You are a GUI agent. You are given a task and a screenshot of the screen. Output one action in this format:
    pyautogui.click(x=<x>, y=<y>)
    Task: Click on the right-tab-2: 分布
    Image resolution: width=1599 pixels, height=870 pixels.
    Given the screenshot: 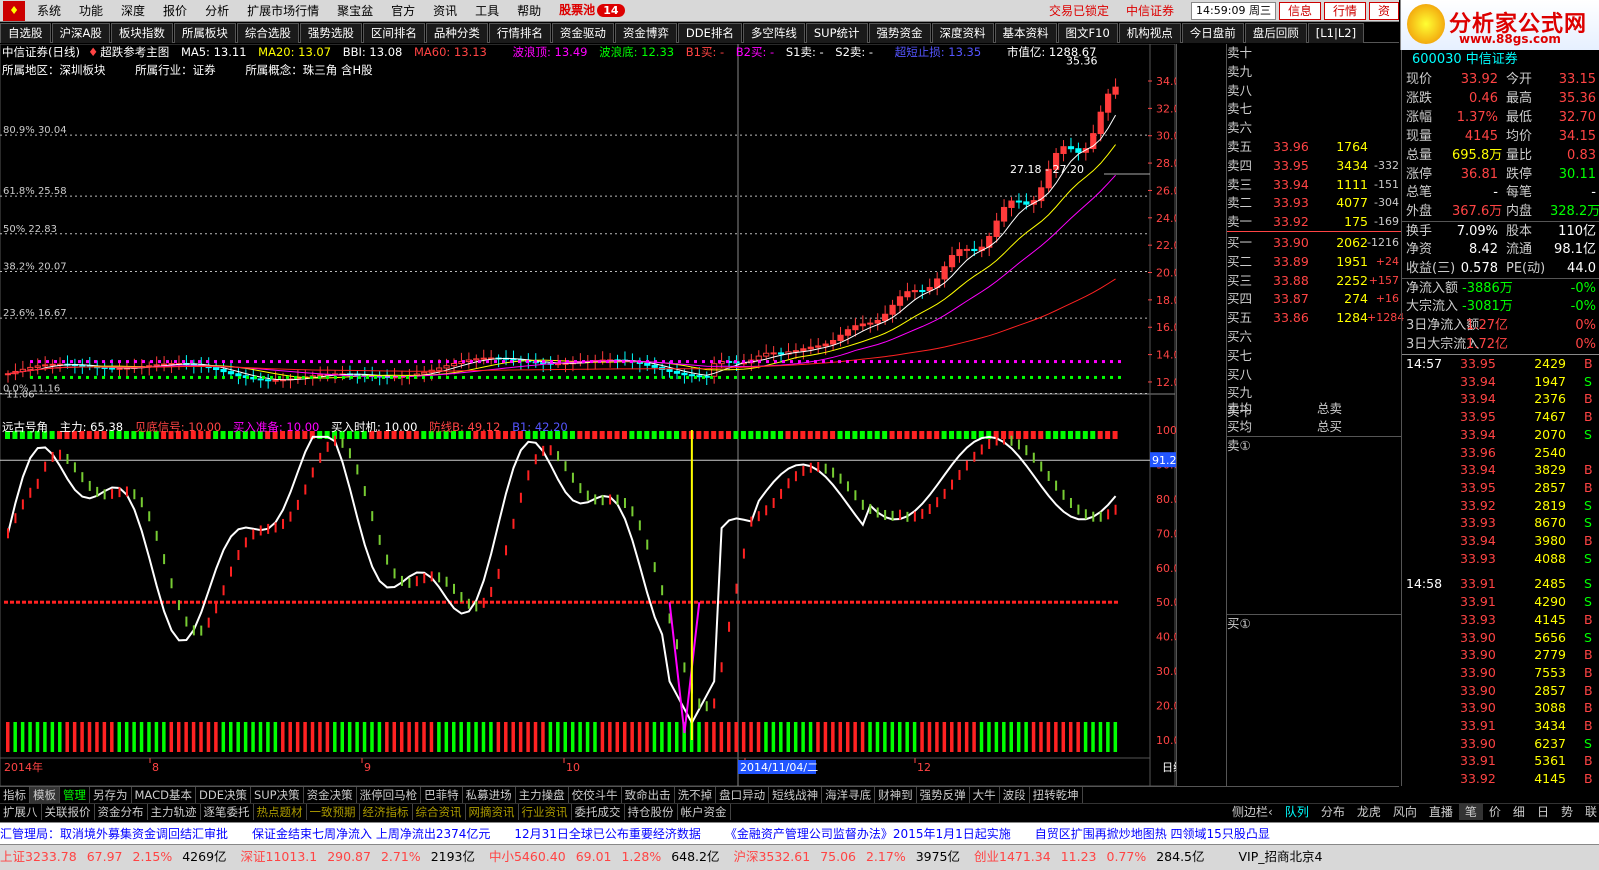 What is the action you would take?
    pyautogui.click(x=1333, y=812)
    